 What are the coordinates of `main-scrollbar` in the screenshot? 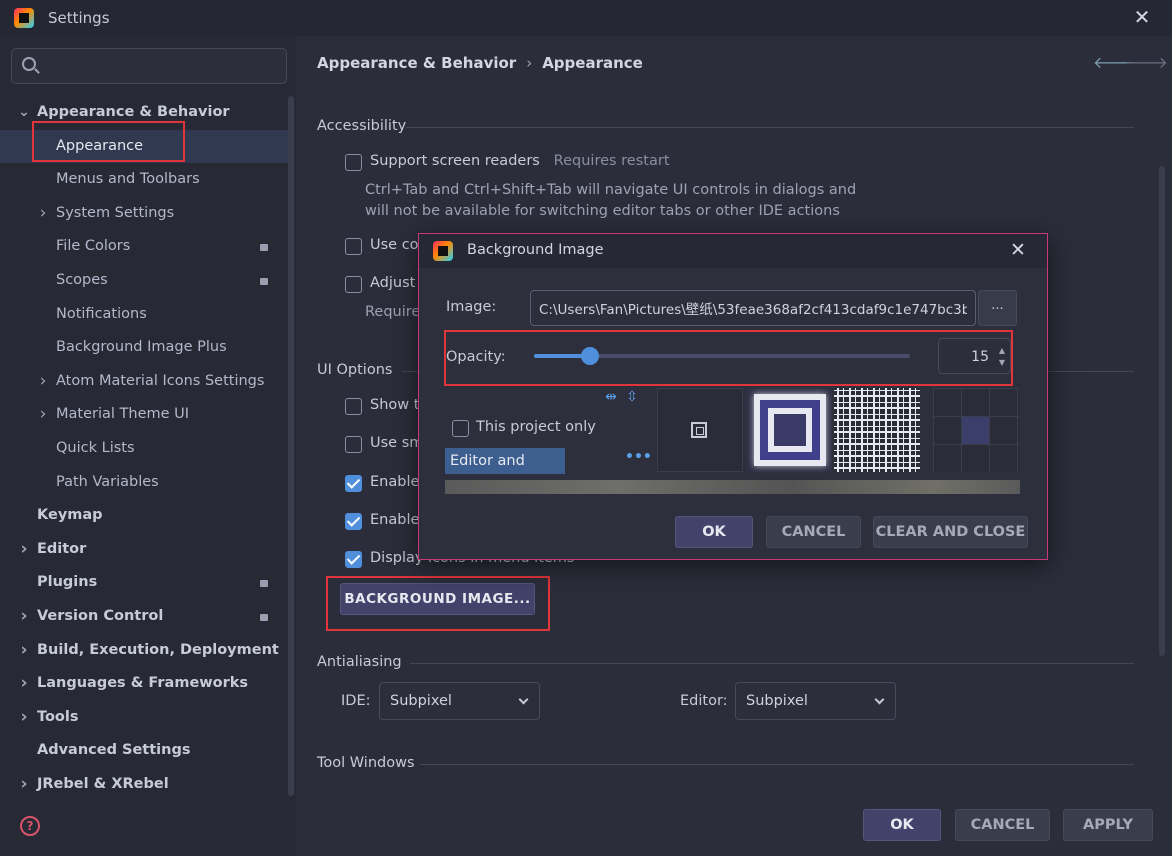 It's located at (1162, 411).